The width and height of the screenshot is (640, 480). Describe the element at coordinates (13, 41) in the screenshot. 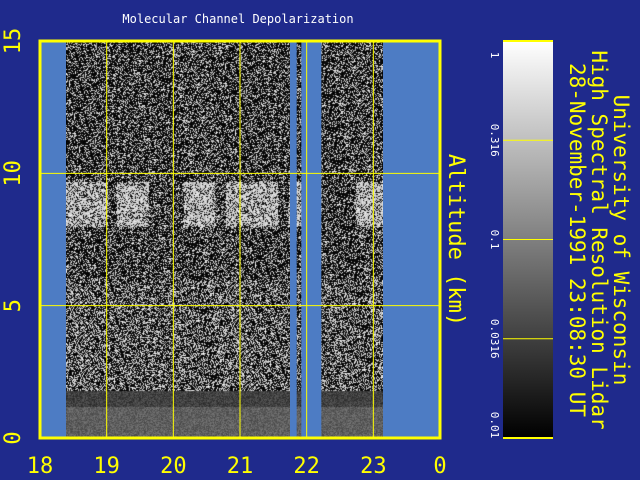

I see `y-tick-label: 15` at that location.